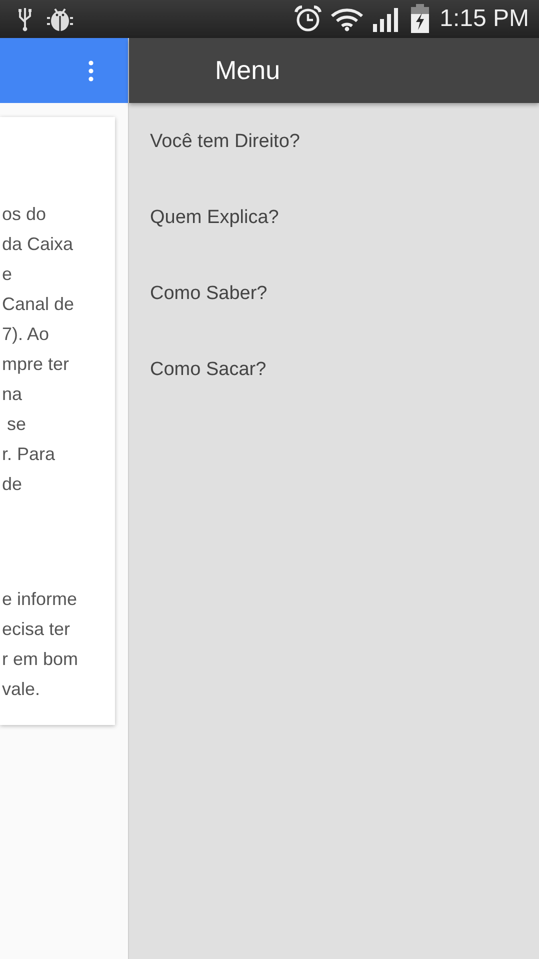 The width and height of the screenshot is (539, 959). What do you see at coordinates (25, 214) in the screenshot?
I see `text-line: os do` at bounding box center [25, 214].